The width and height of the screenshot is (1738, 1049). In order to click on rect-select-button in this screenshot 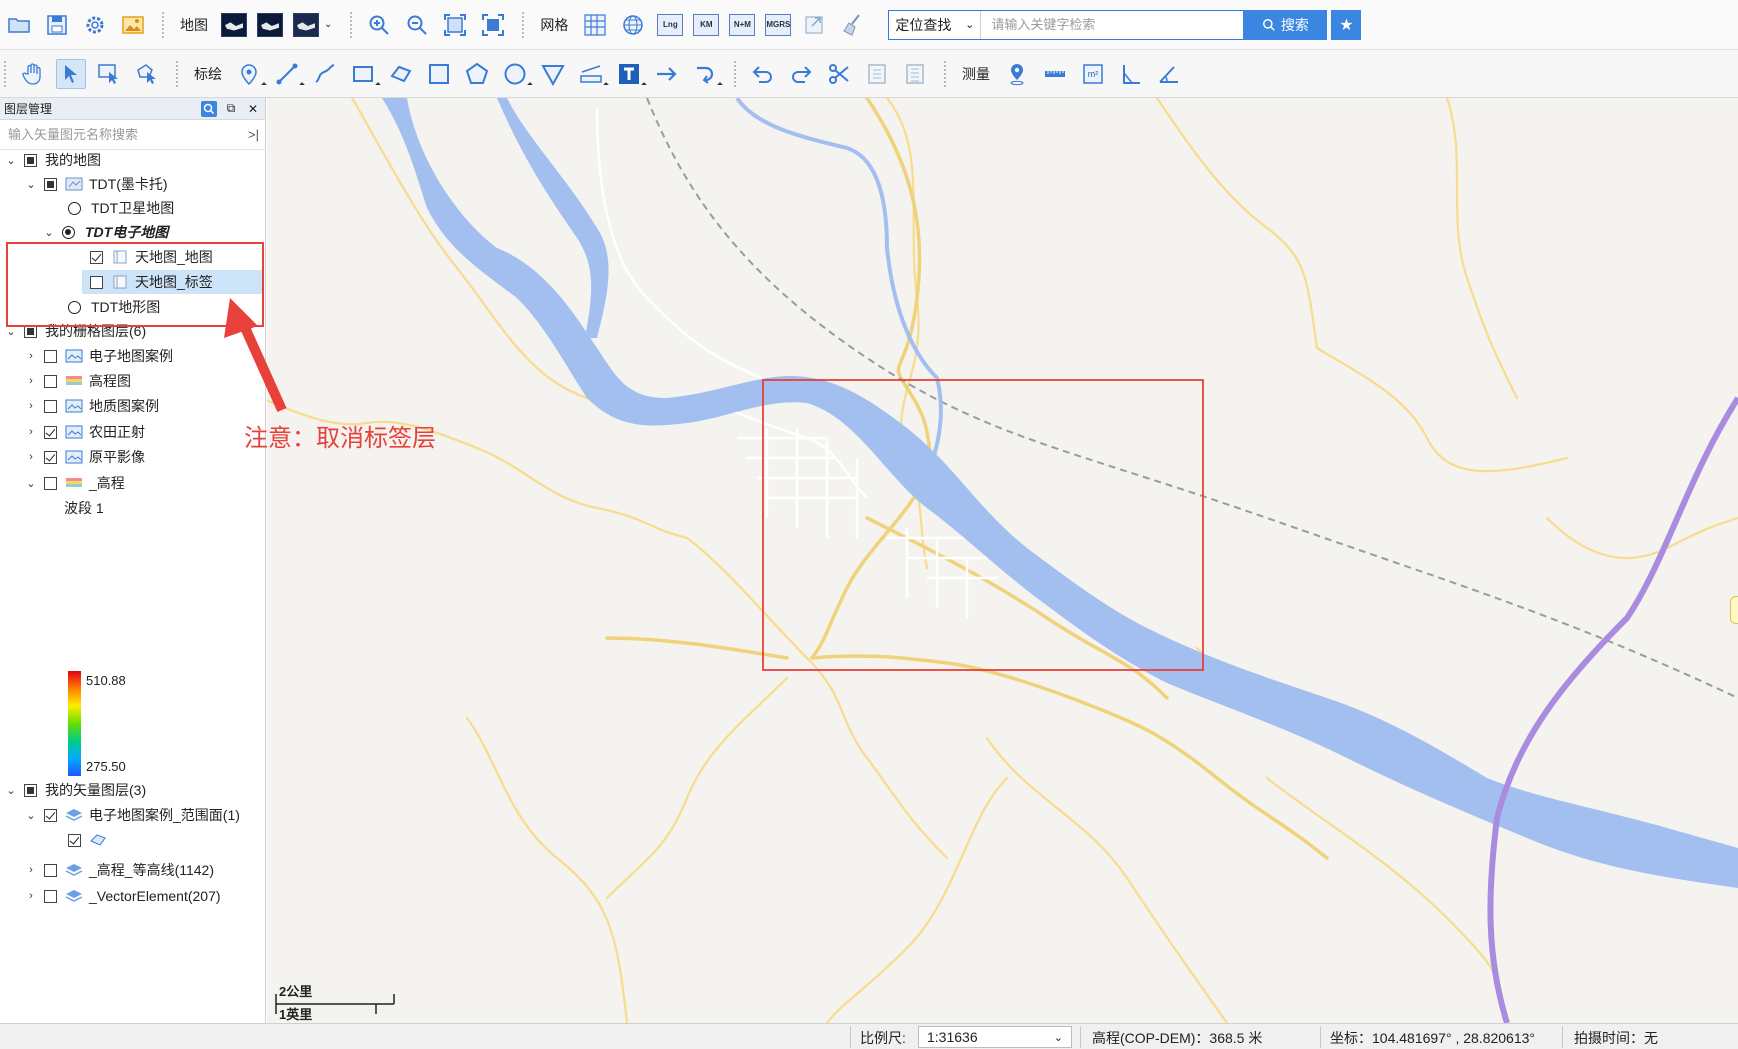, I will do `click(109, 74)`.